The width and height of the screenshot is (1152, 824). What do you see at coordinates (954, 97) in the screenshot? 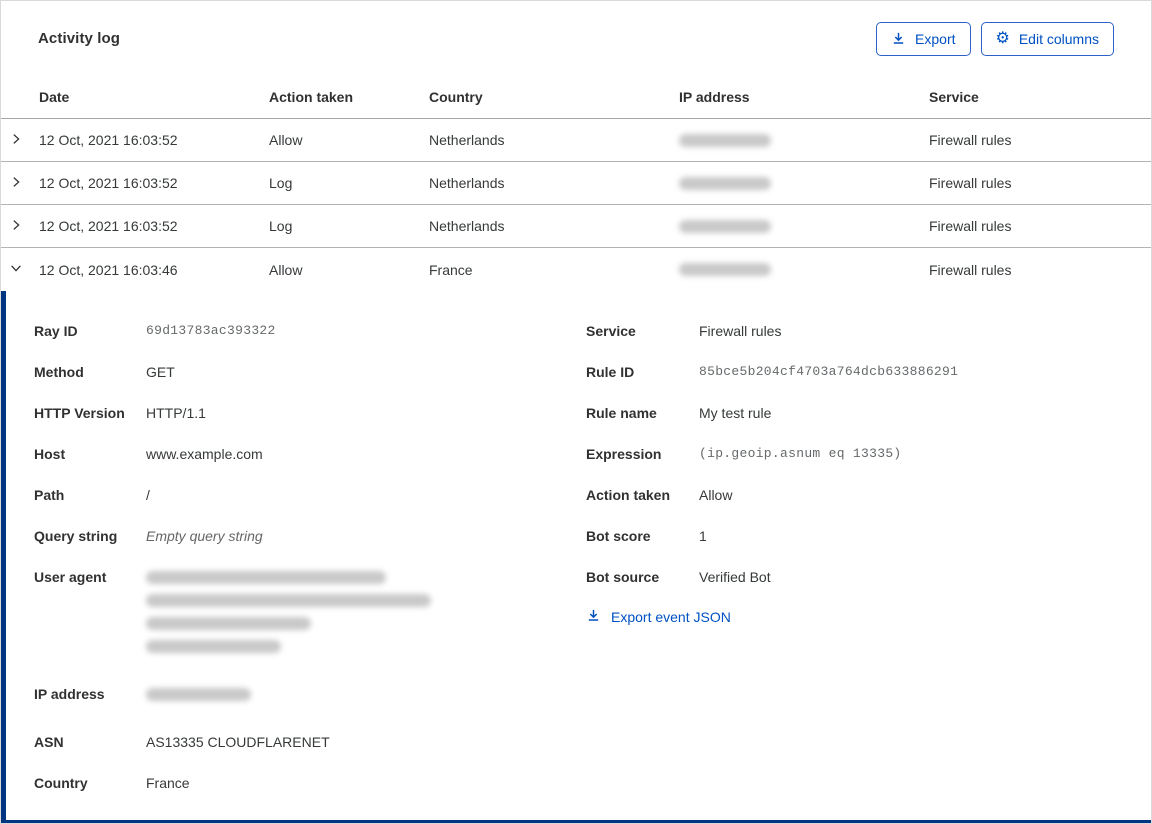
I see `column-header-service: Service` at bounding box center [954, 97].